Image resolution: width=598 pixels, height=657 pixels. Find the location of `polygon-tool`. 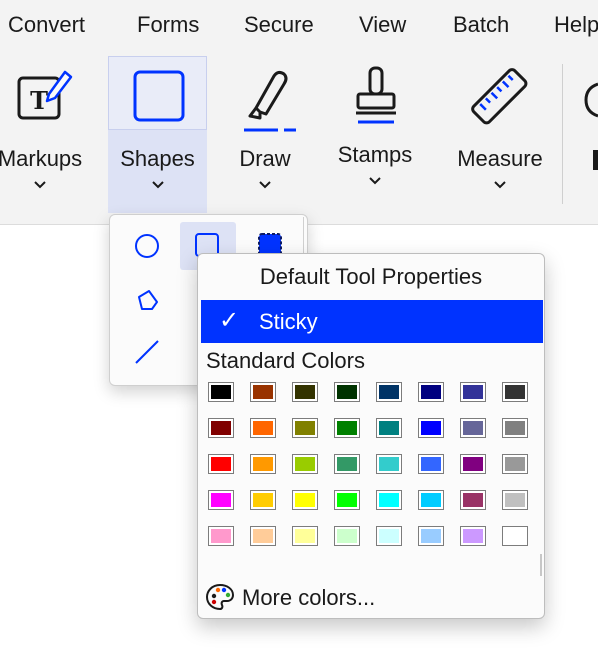

polygon-tool is located at coordinates (148, 300).